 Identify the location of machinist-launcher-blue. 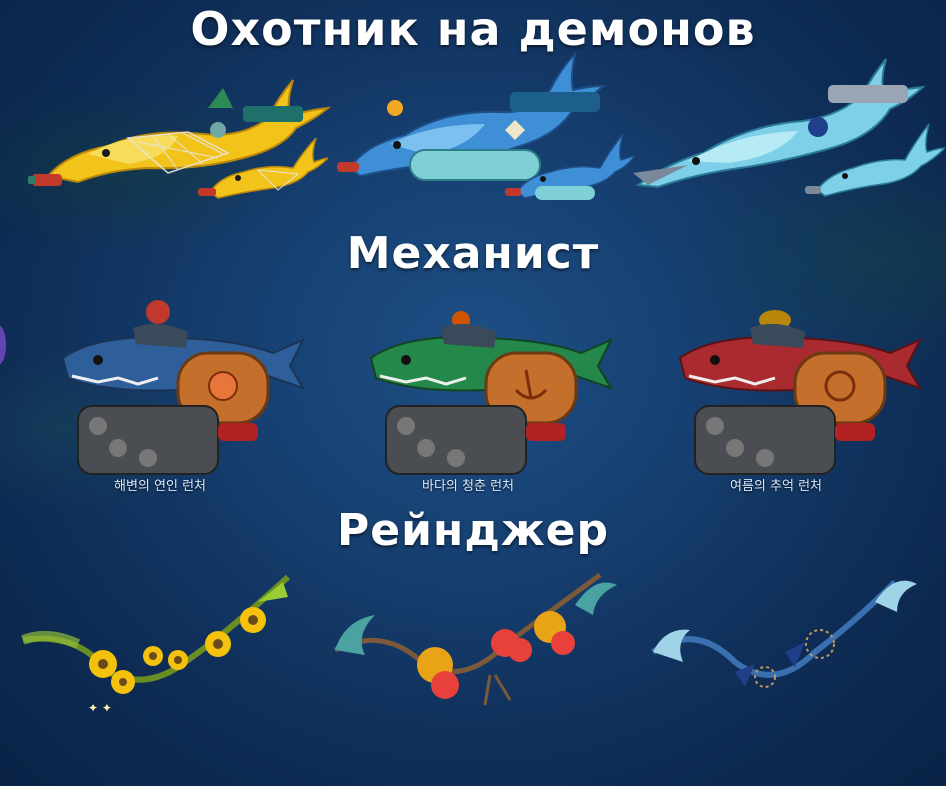
(183, 387).